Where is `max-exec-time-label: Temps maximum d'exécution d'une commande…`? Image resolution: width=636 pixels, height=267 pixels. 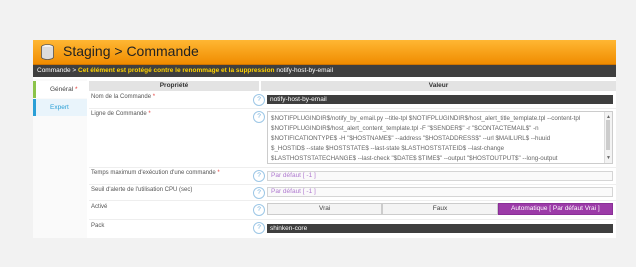 max-exec-time-label: Temps maximum d'exécution d'une commande… is located at coordinates (155, 173).